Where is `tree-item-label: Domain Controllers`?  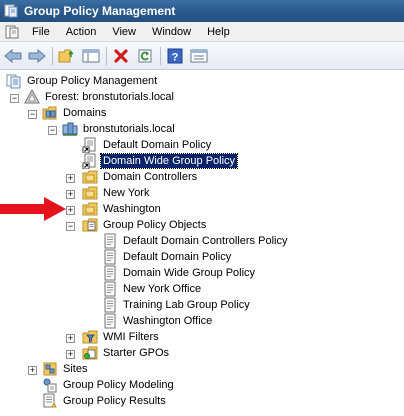 tree-item-label: Domain Controllers is located at coordinates (150, 177).